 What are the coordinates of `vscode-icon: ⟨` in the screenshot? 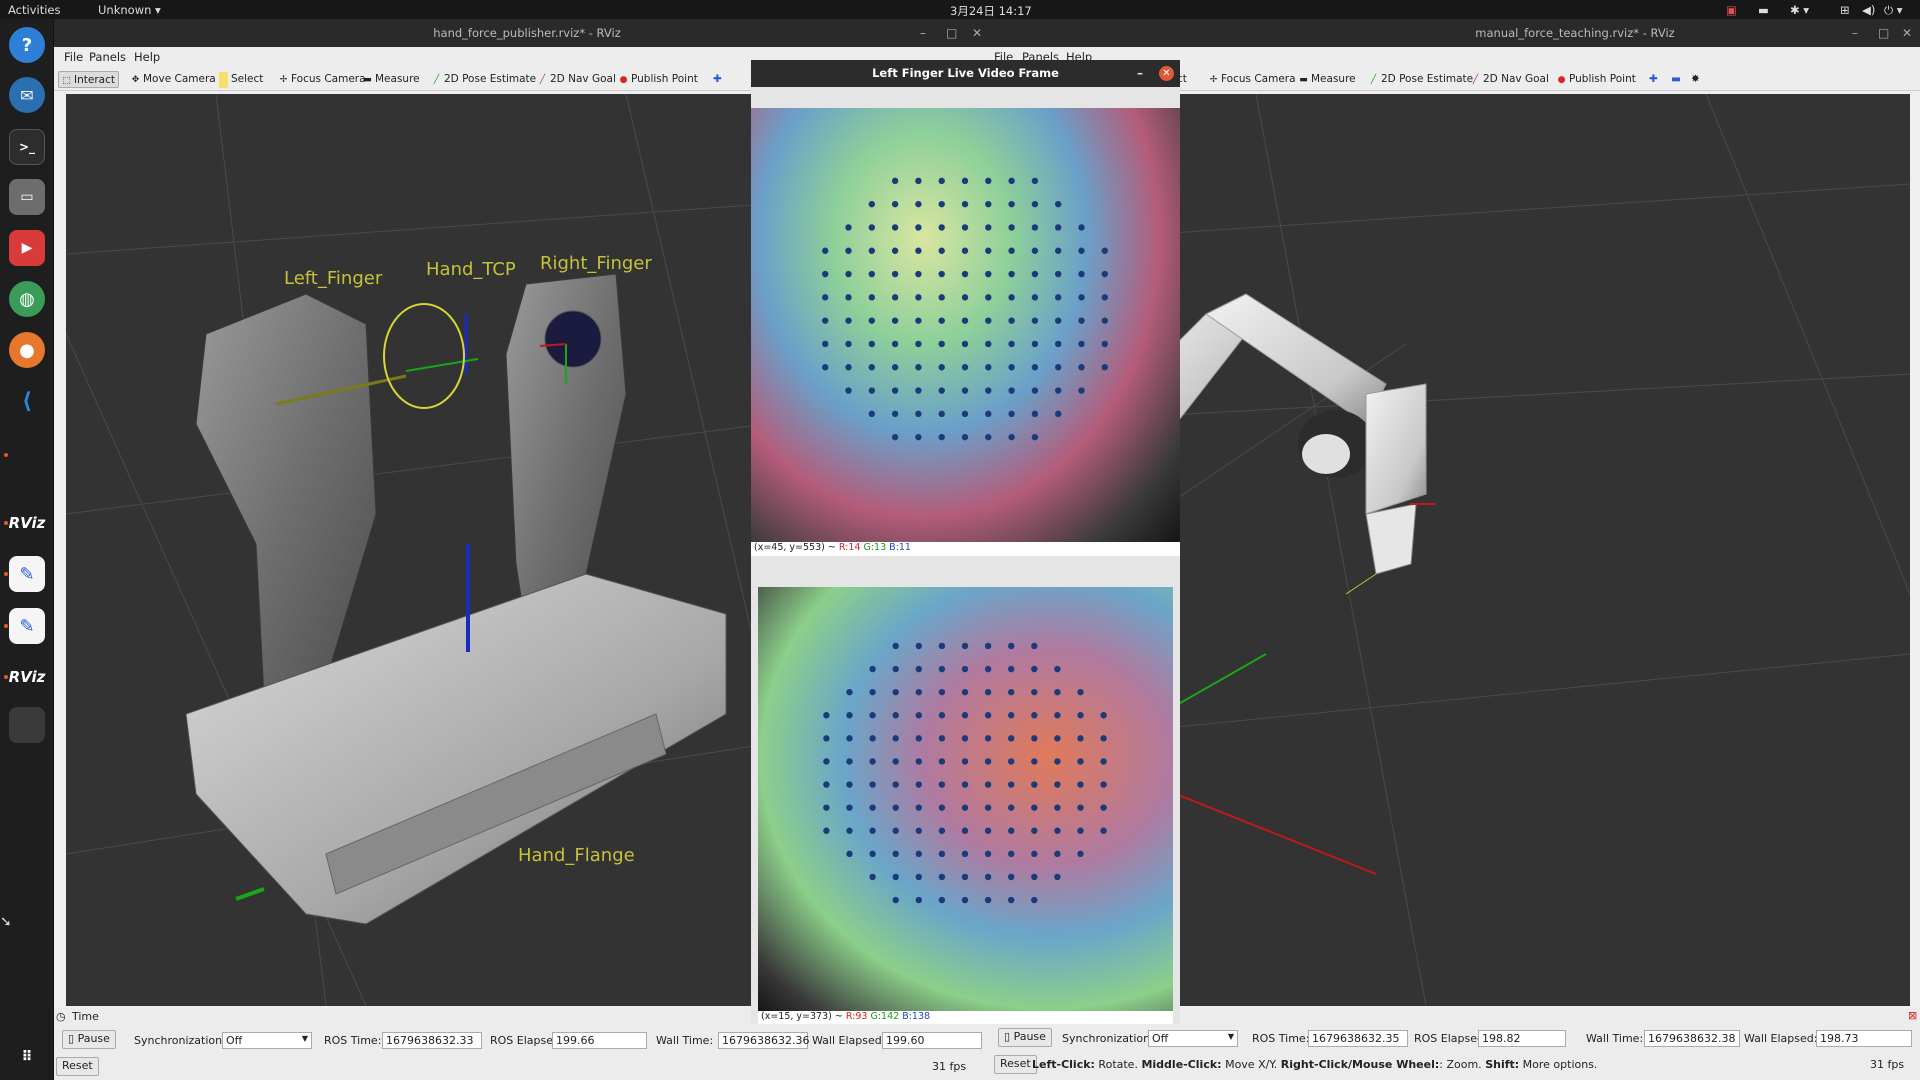 It's located at (27, 401).